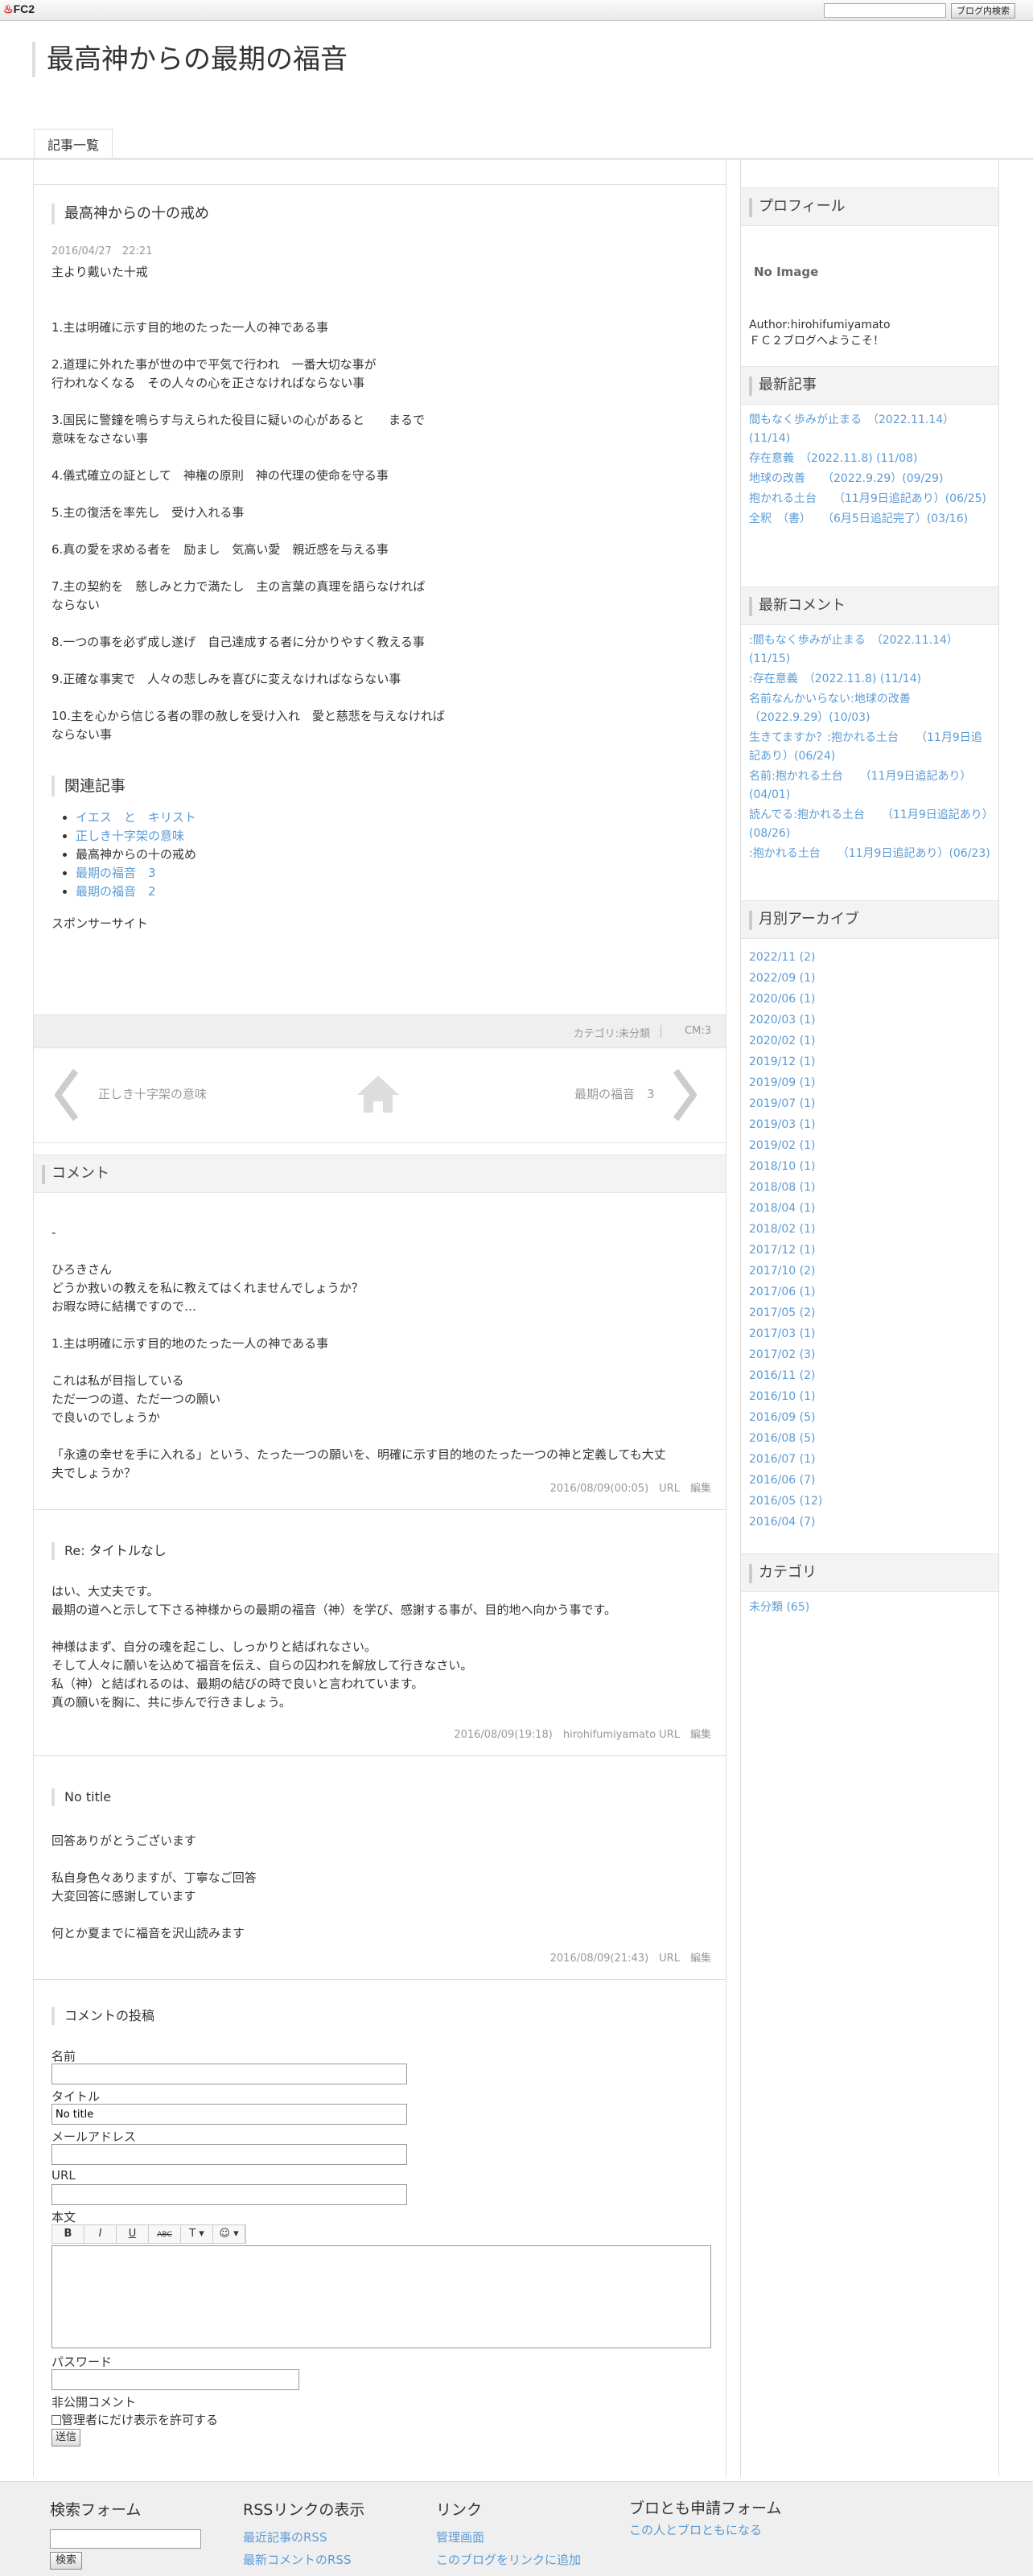  I want to click on private-checkbox, so click(56, 2420).